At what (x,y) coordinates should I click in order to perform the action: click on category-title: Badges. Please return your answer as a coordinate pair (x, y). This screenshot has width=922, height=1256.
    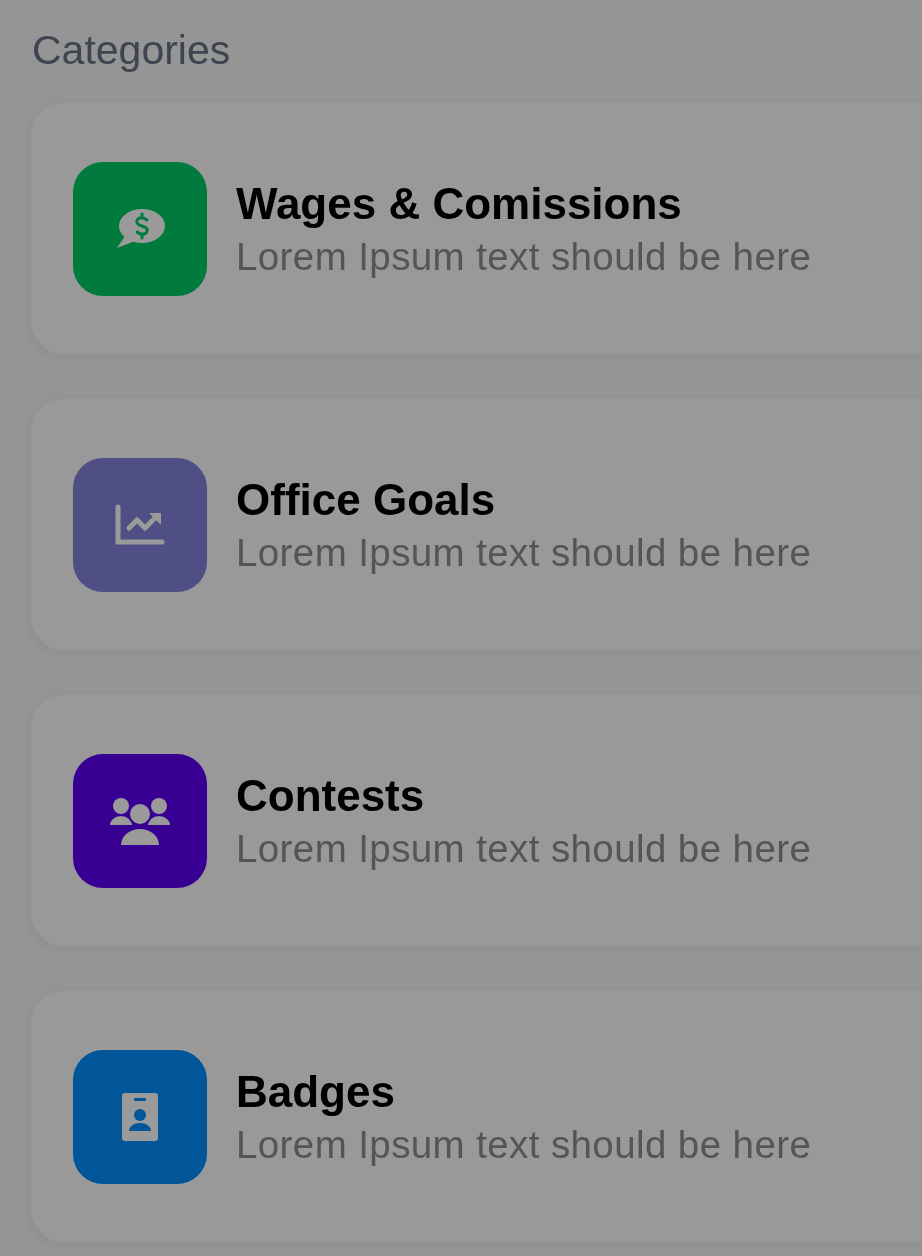
    Looking at the image, I should click on (316, 1091).